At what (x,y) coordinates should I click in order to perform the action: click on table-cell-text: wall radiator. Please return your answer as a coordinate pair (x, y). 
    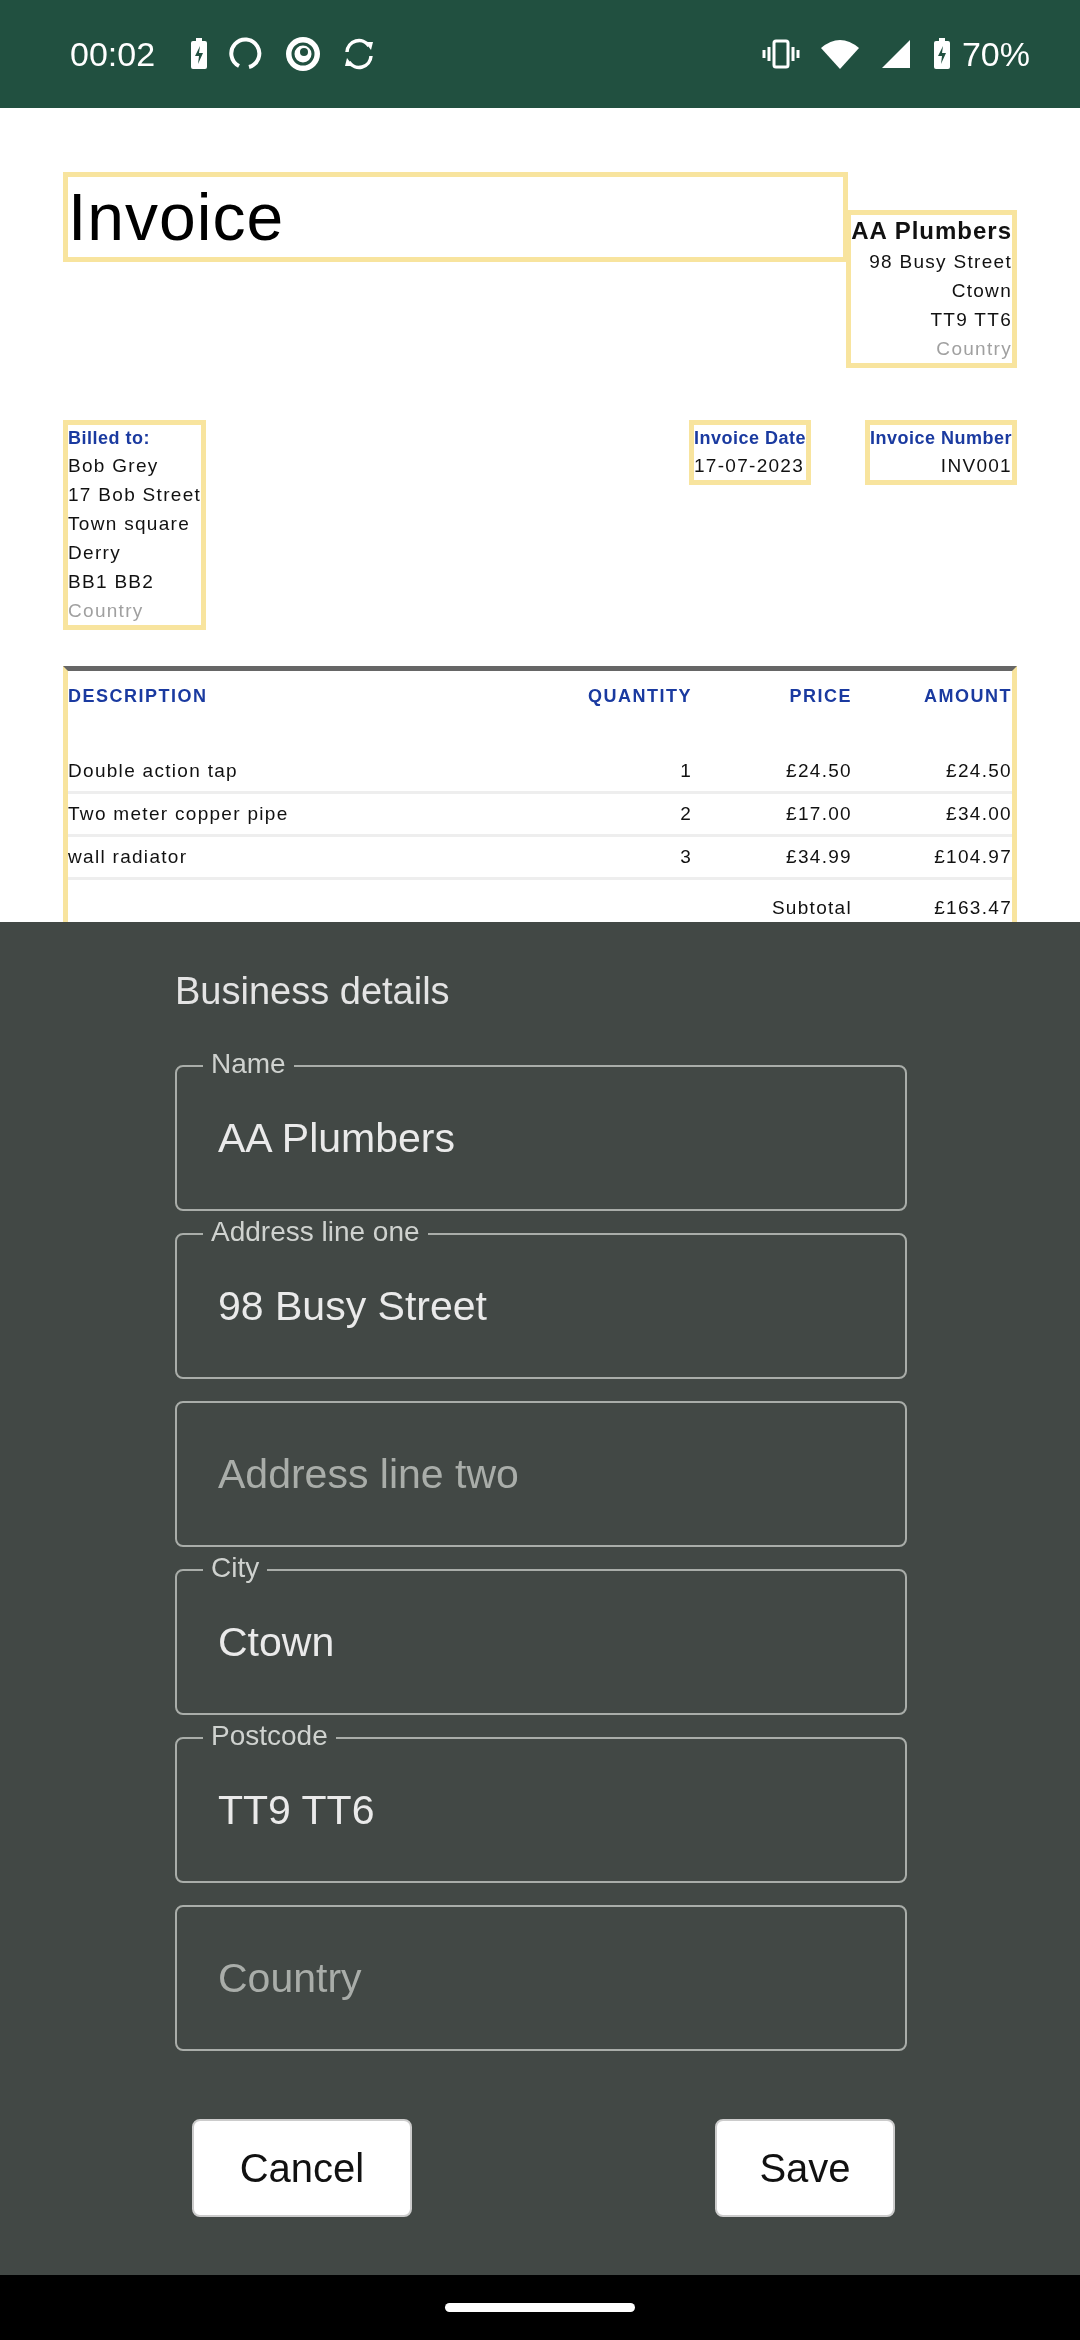
    Looking at the image, I should click on (128, 857).